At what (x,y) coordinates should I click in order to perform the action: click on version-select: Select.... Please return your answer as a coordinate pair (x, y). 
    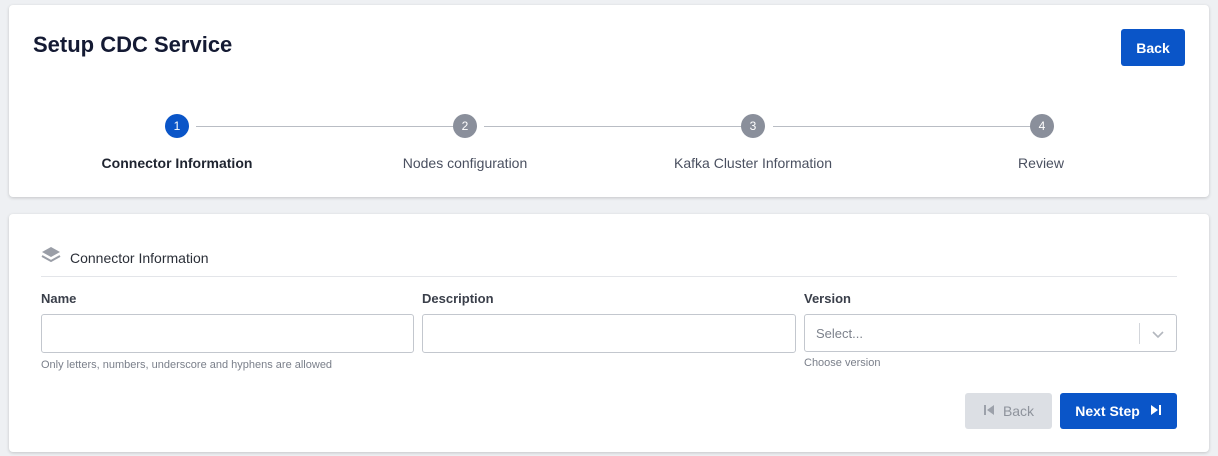
    Looking at the image, I should click on (990, 333).